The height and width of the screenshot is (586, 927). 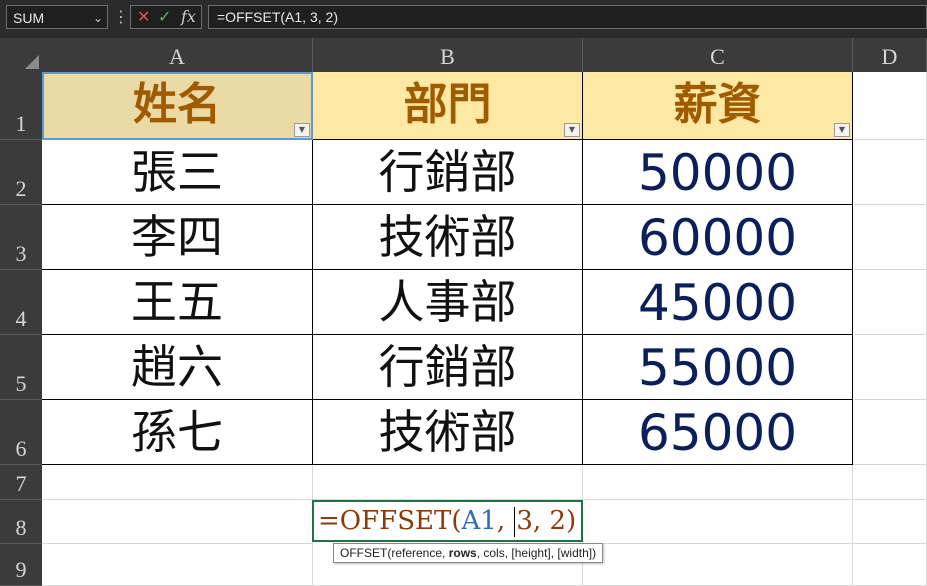 What do you see at coordinates (177, 482) in the screenshot?
I see `cell-a7` at bounding box center [177, 482].